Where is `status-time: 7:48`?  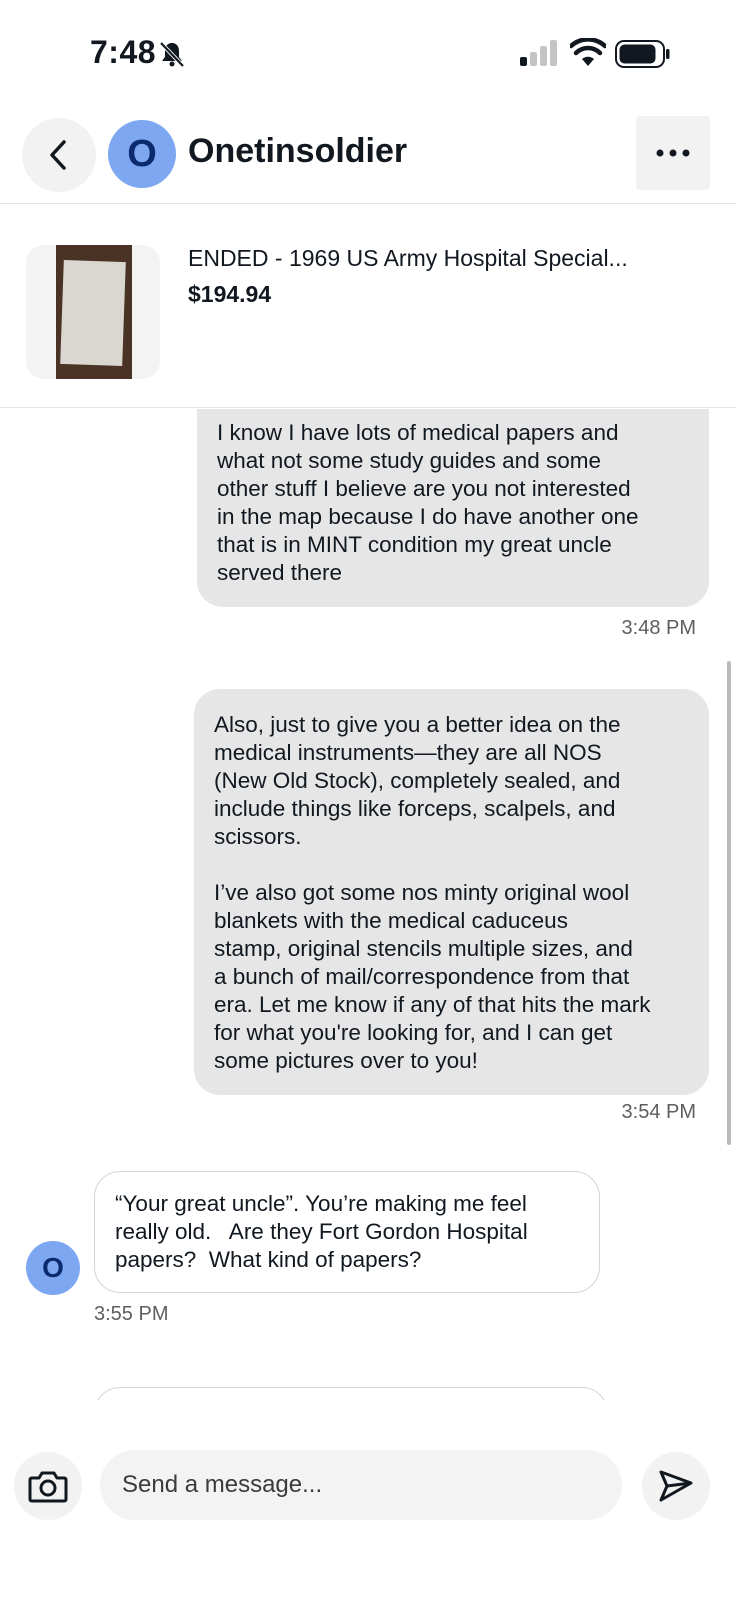
status-time: 7:48 is located at coordinates (123, 52).